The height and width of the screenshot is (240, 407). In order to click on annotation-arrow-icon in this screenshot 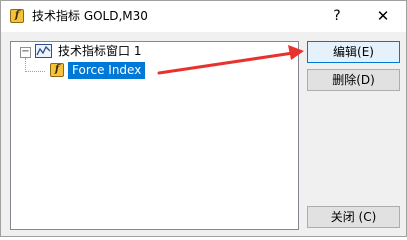, I will do `click(230, 60)`.